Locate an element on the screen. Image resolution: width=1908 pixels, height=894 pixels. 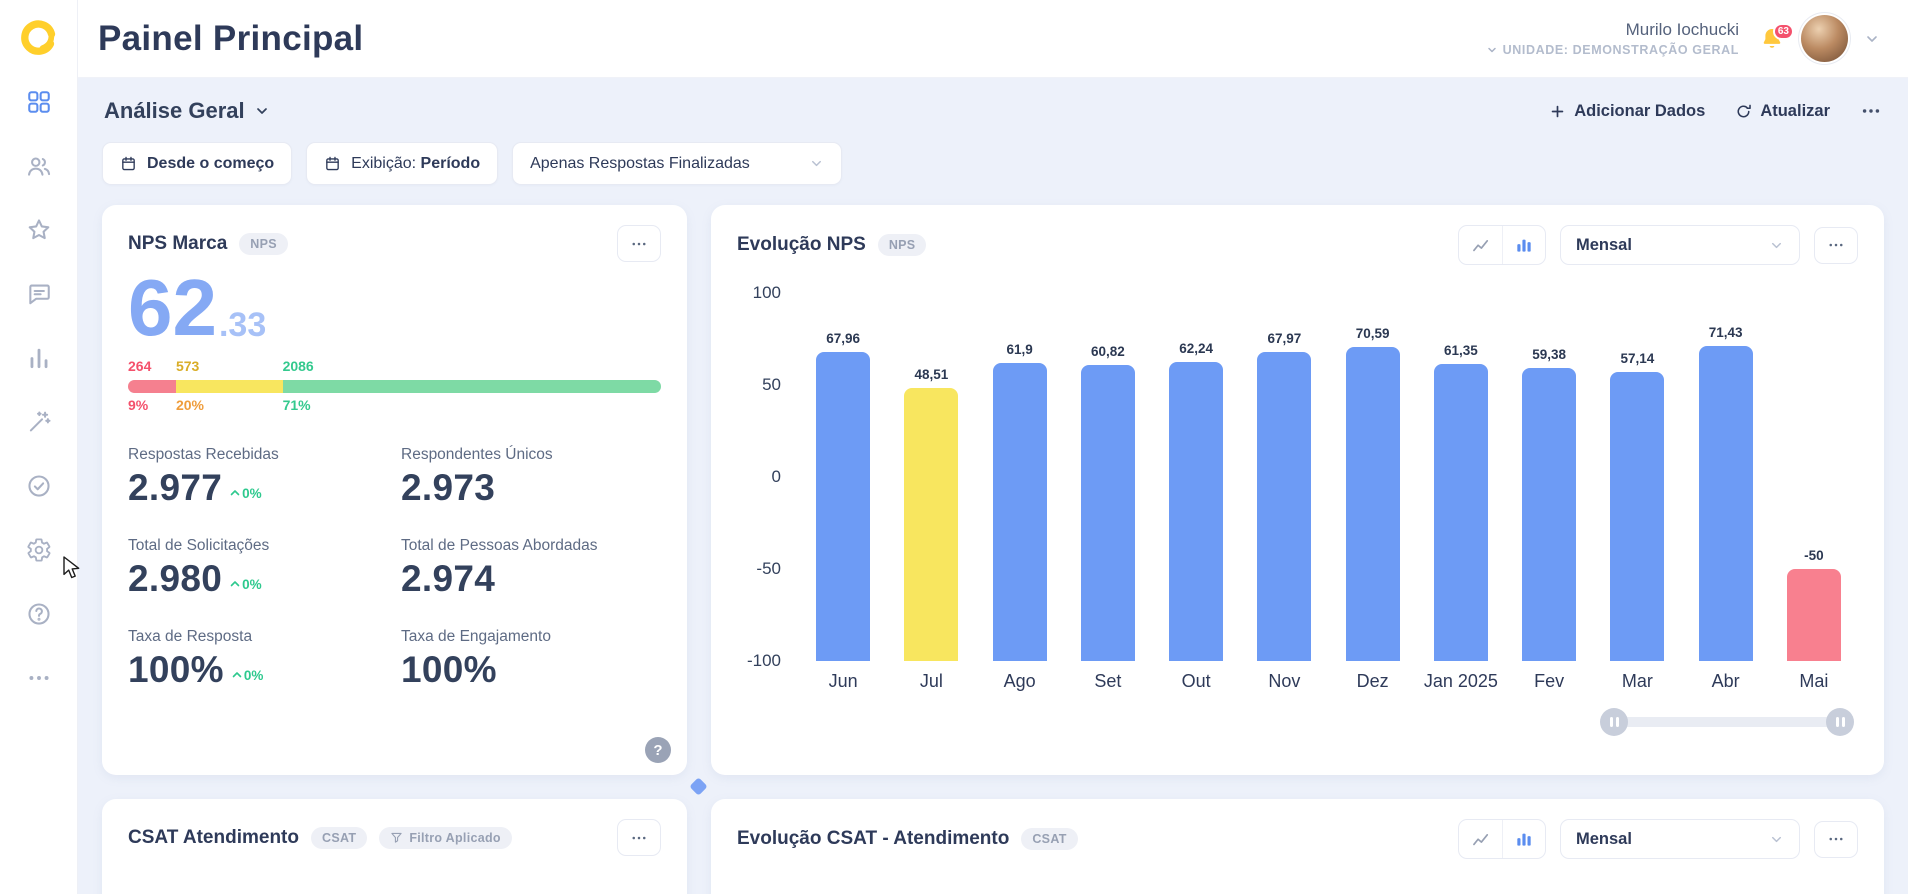
dashboard-selector: Análise Geral is located at coordinates (187, 111).